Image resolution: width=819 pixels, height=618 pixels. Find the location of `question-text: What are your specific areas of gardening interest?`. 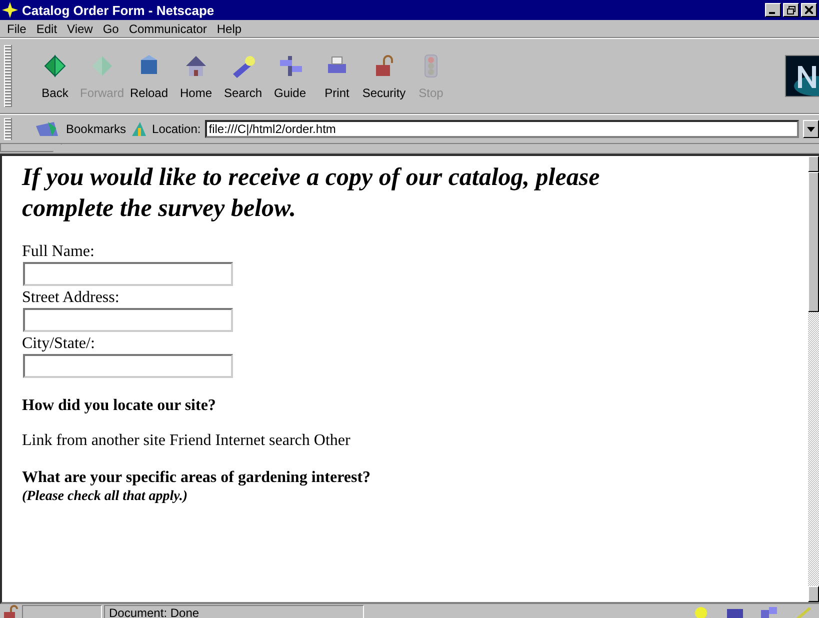

question-text: What are your specific areas of gardening interest? is located at coordinates (196, 478).